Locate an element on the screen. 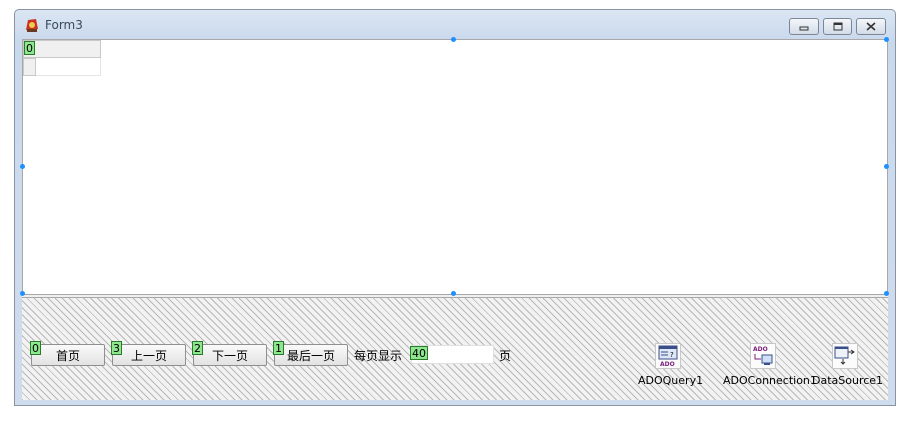 The image size is (911, 421). maximize-icon is located at coordinates (837, 26).